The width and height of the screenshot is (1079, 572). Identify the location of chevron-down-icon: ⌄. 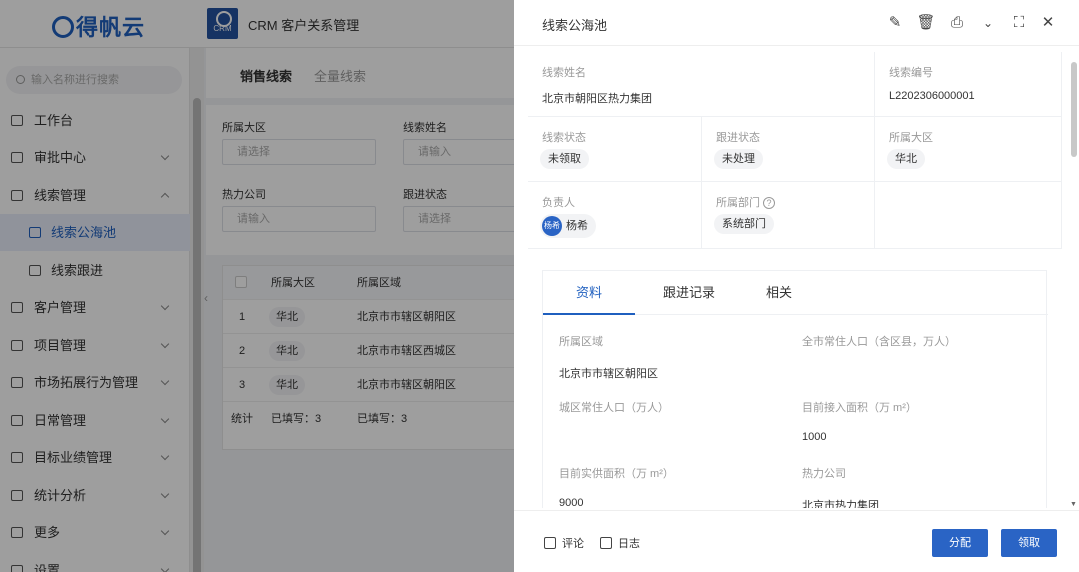
(988, 23).